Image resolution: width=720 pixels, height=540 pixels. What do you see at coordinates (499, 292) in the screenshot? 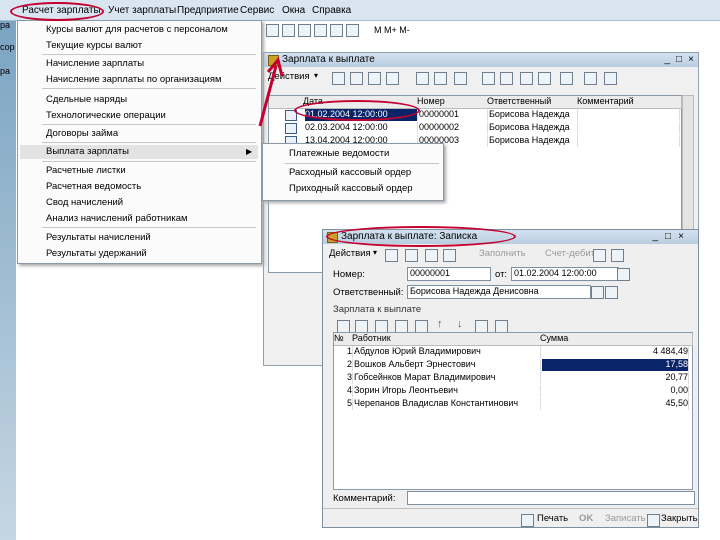
I see `responsible-field: Борисова Надежда Денисовна` at bounding box center [499, 292].